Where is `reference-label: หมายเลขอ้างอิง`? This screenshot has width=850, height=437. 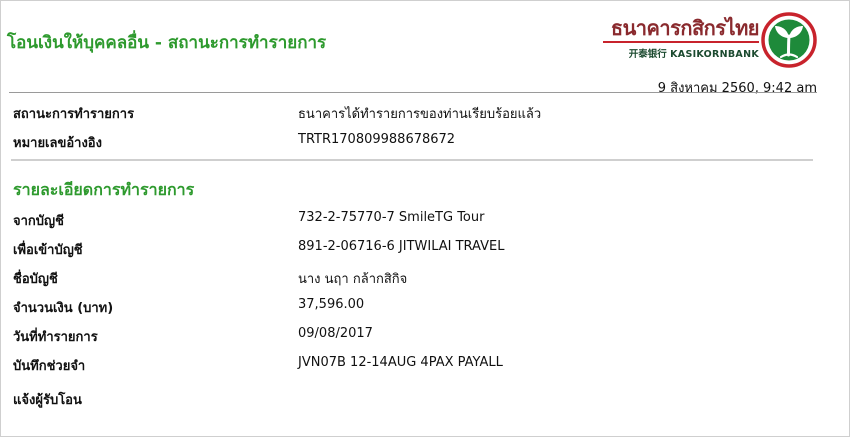 reference-label: หมายเลขอ้างอิง is located at coordinates (57, 143).